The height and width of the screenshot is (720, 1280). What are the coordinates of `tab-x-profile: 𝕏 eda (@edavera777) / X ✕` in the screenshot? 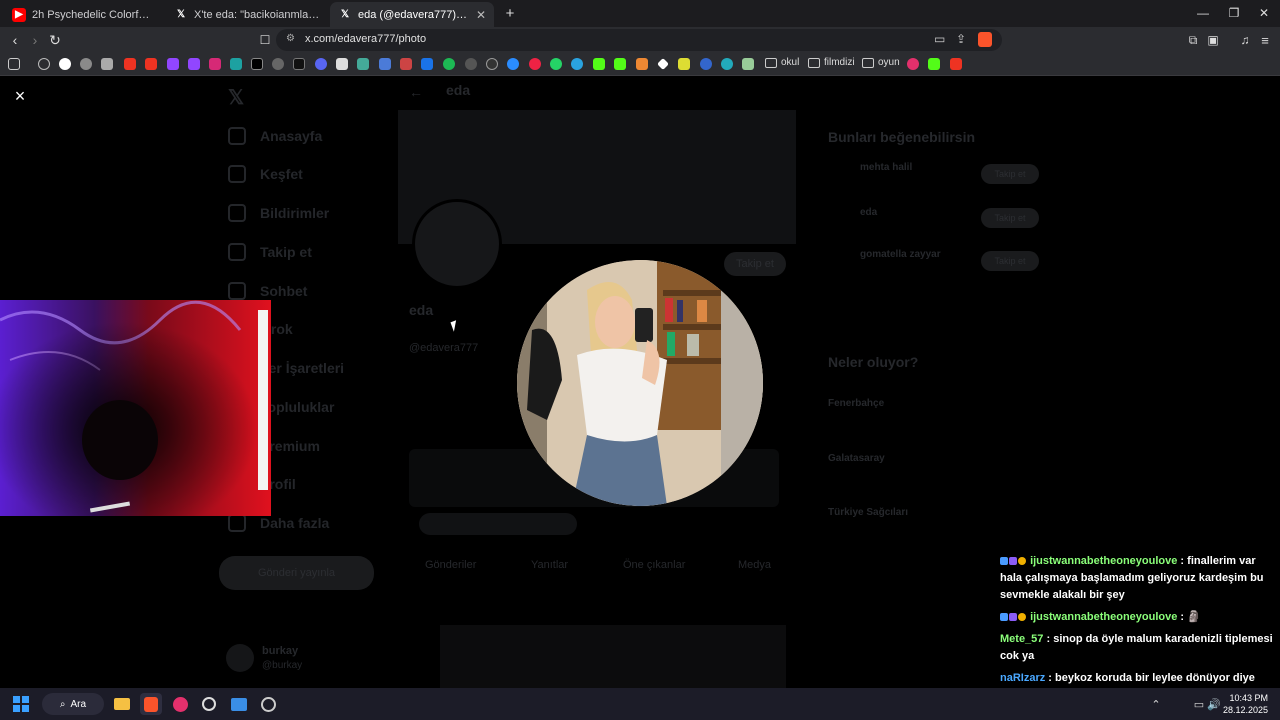 It's located at (412, 14).